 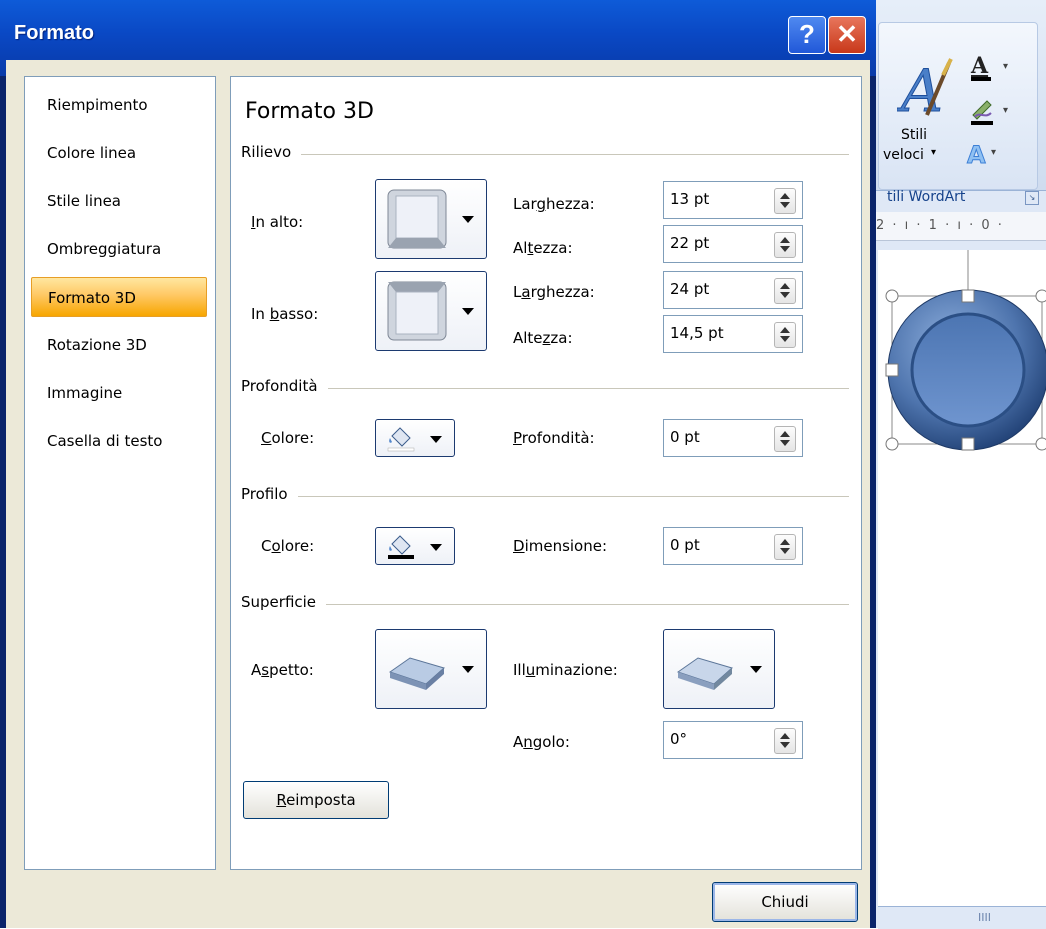 I want to click on section-profilo: Profilo, so click(x=545, y=495).